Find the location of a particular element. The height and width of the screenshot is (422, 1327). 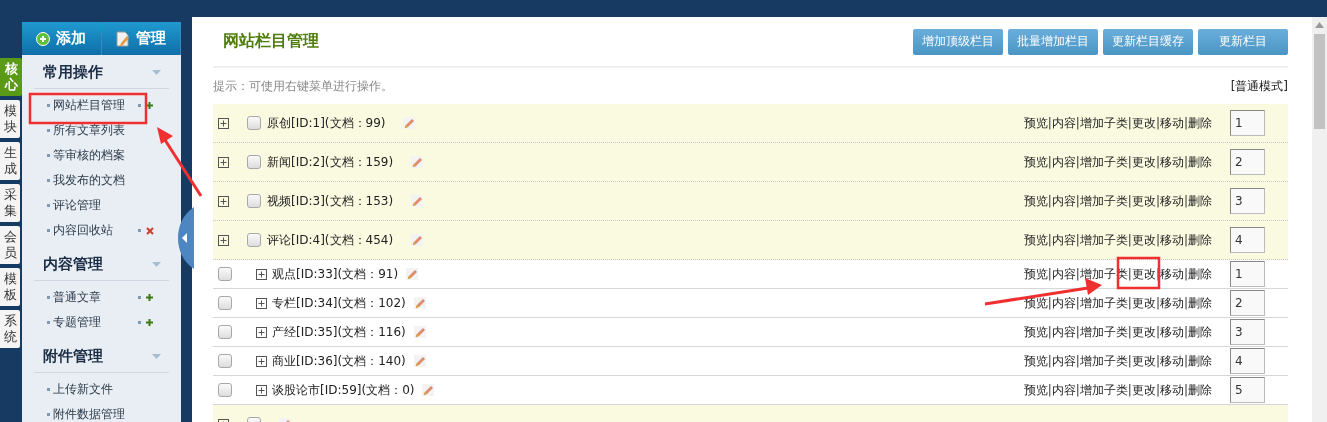

side-tab: 生成 is located at coordinates (10, 161).